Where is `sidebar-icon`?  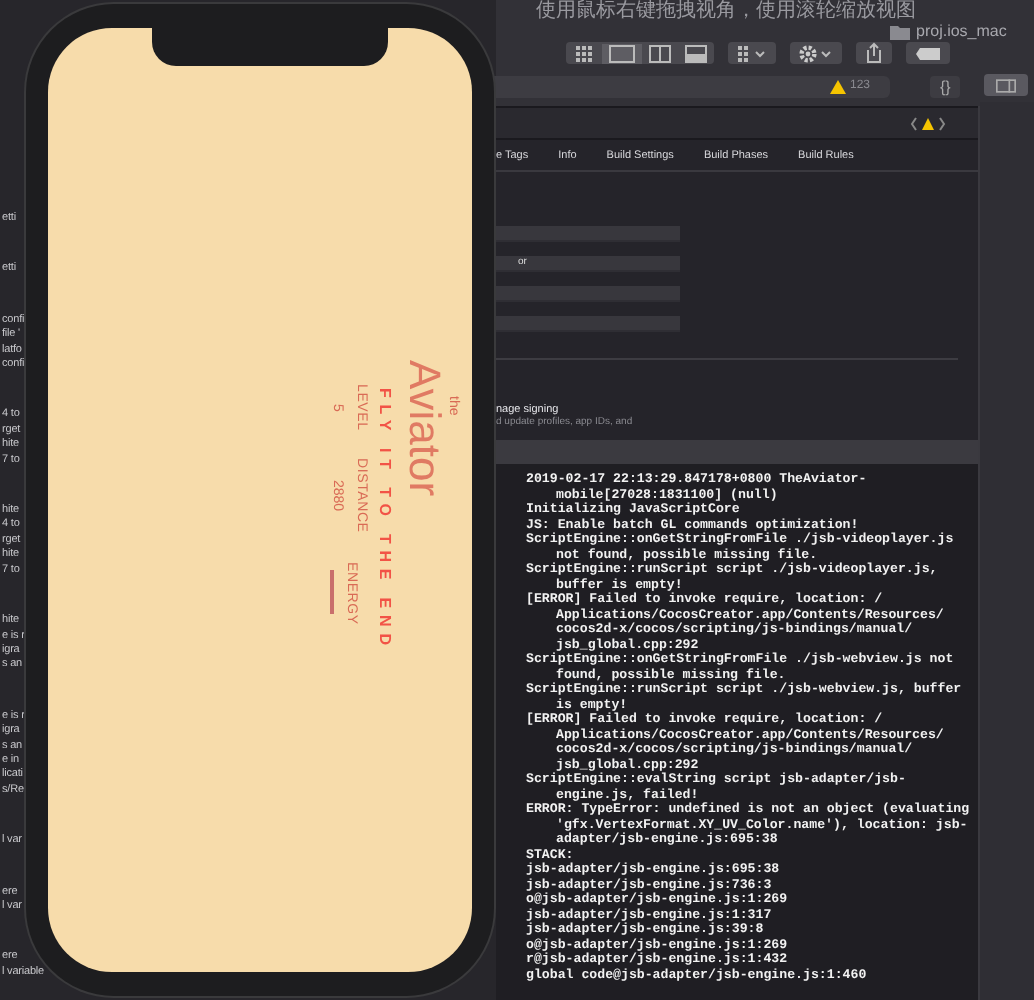
sidebar-icon is located at coordinates (1006, 85).